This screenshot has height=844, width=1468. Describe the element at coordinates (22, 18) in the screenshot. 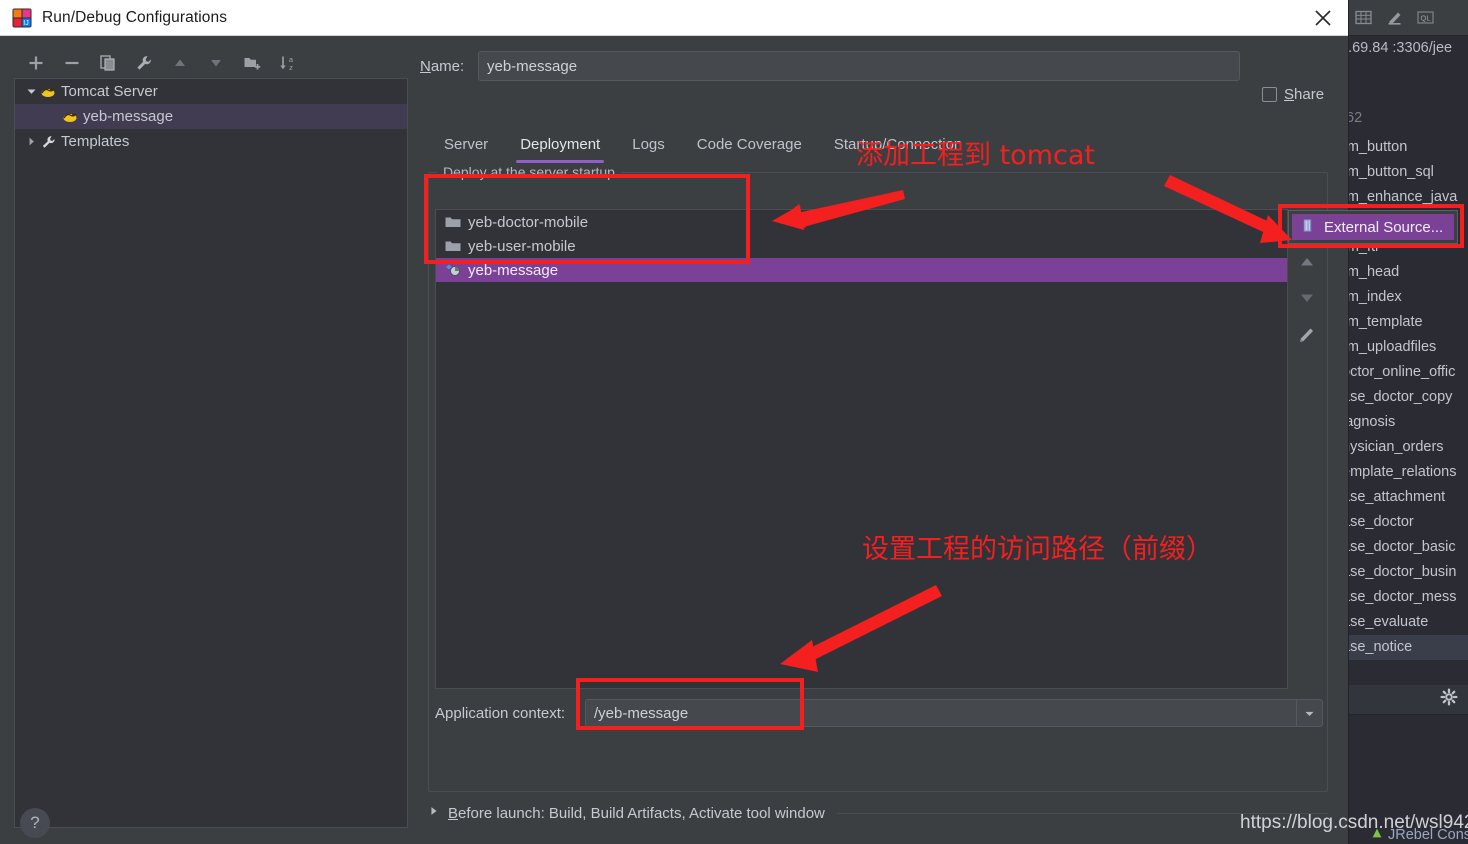

I see `intellij-idea-icon: IJ` at that location.